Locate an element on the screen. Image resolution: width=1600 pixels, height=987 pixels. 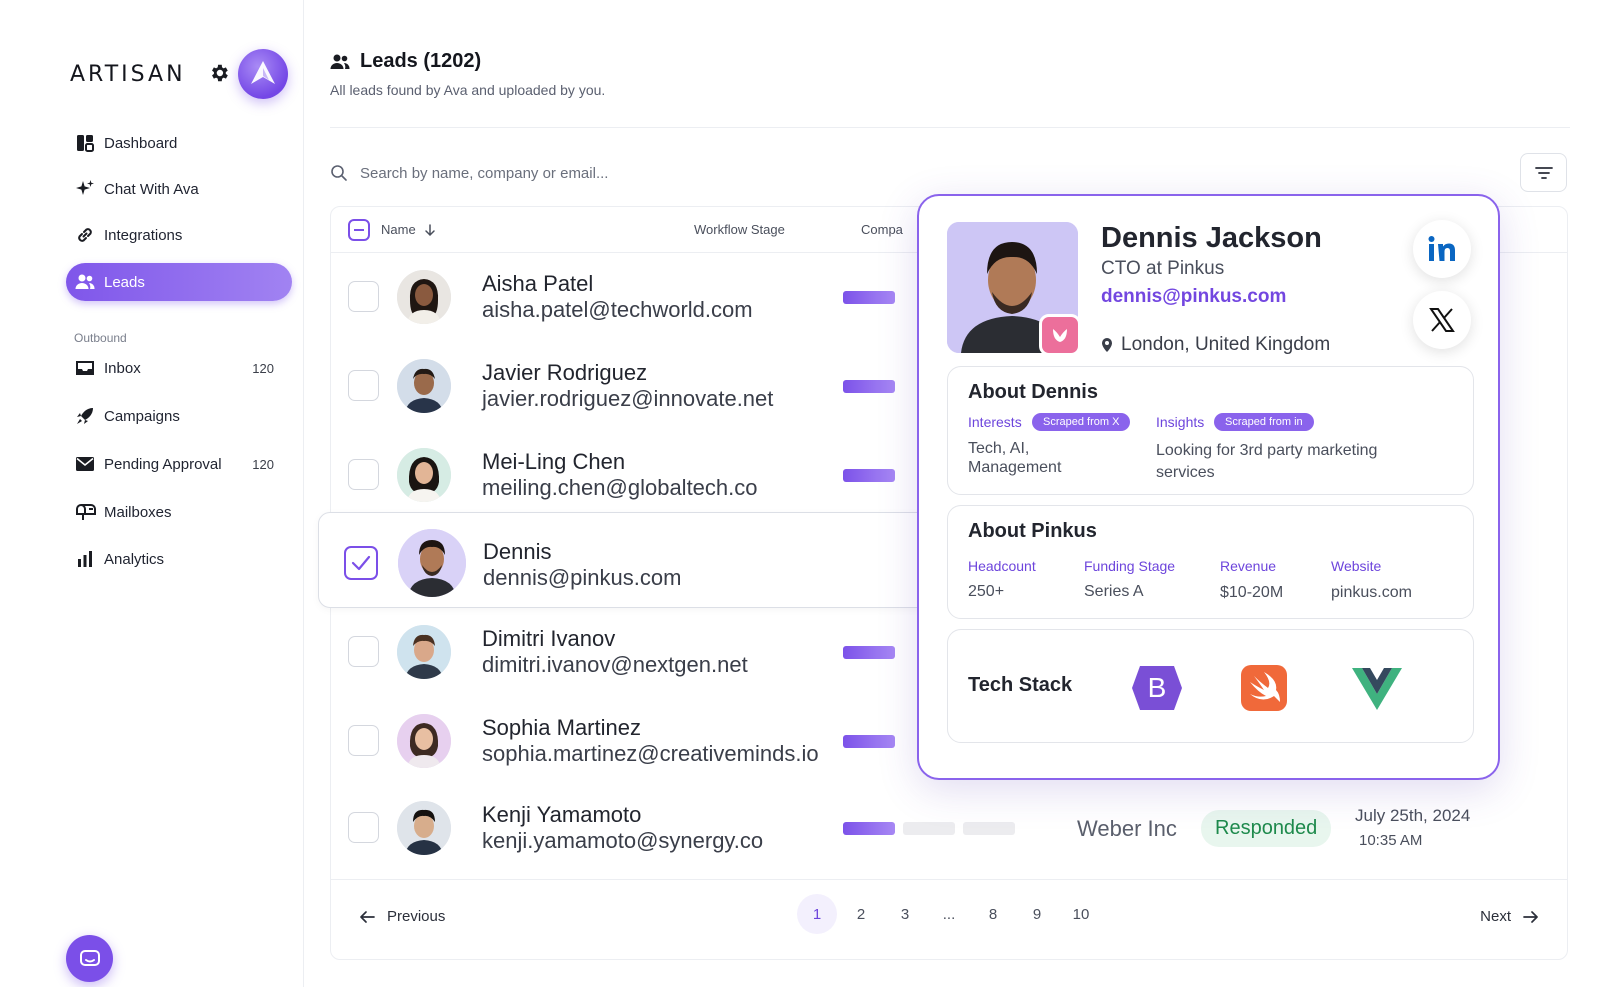
lead-company: Weber Inc is located at coordinates (1127, 828).